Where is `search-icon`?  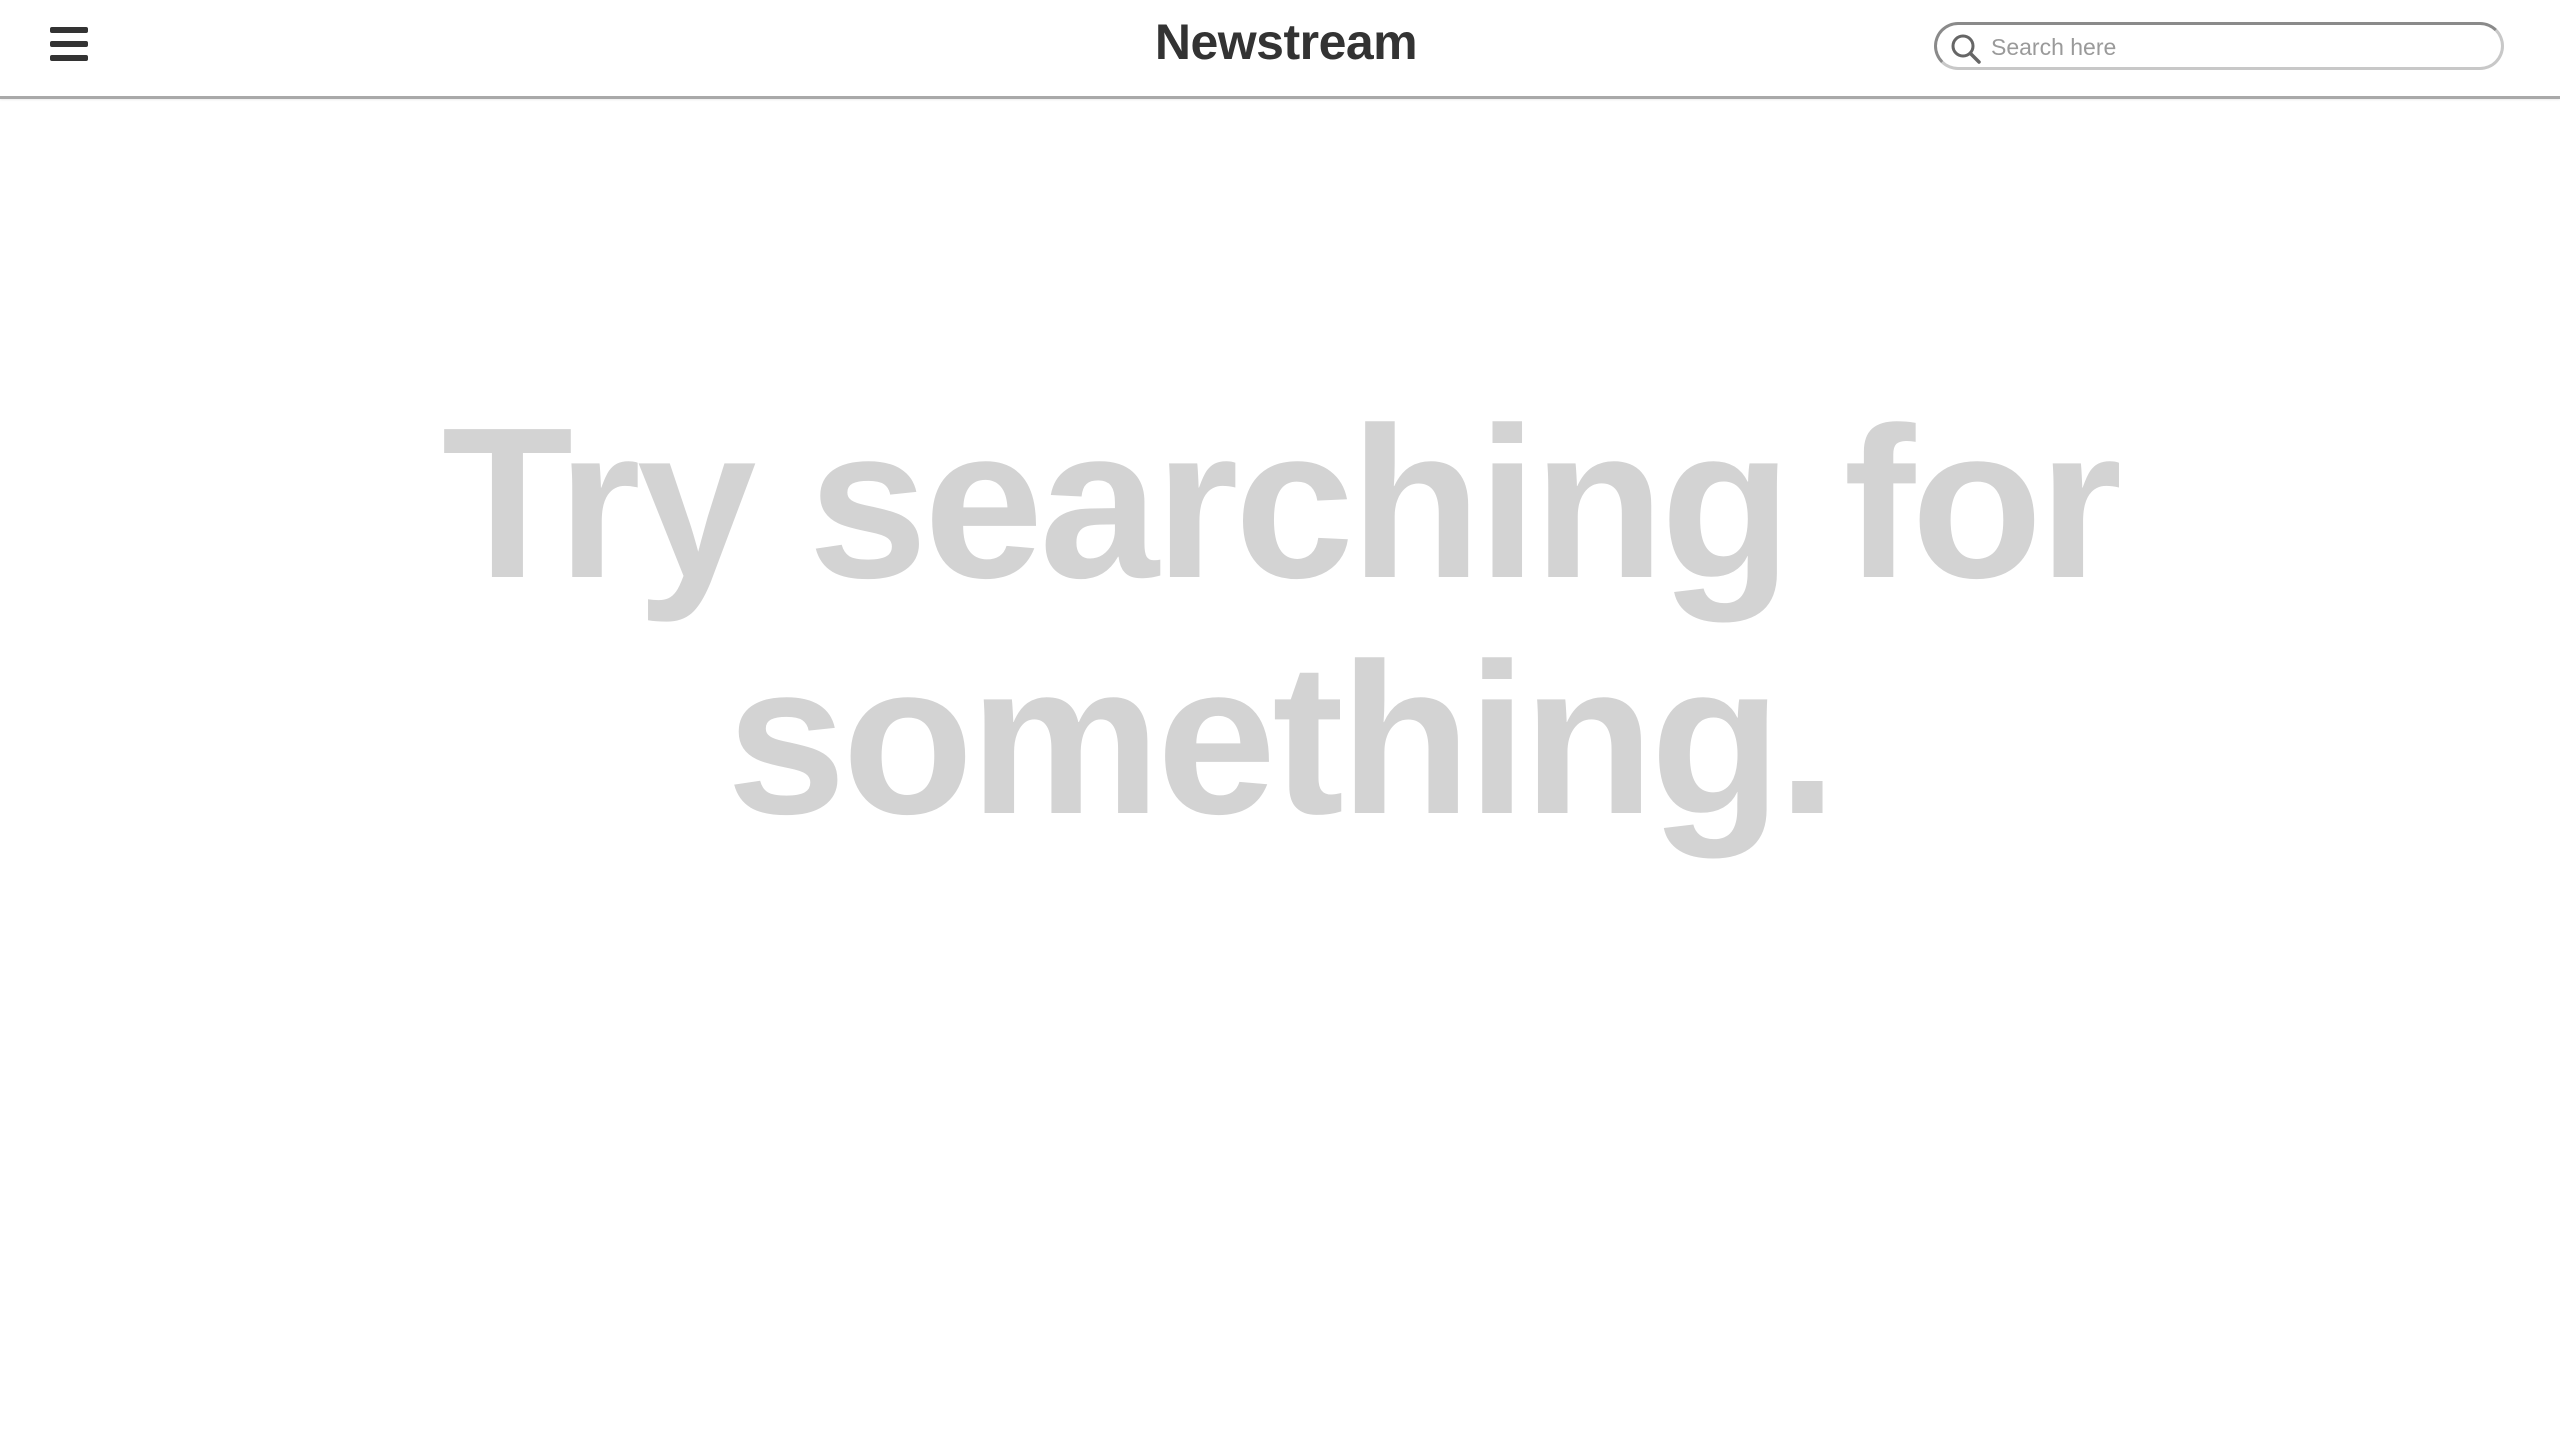 search-icon is located at coordinates (1966, 49).